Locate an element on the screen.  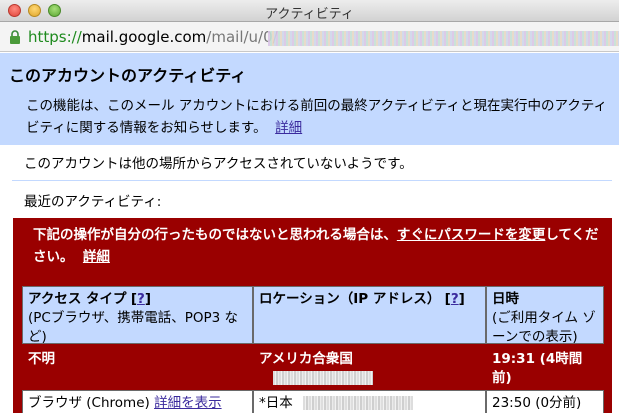
window-title: アクティビティ is located at coordinates (309, 14).